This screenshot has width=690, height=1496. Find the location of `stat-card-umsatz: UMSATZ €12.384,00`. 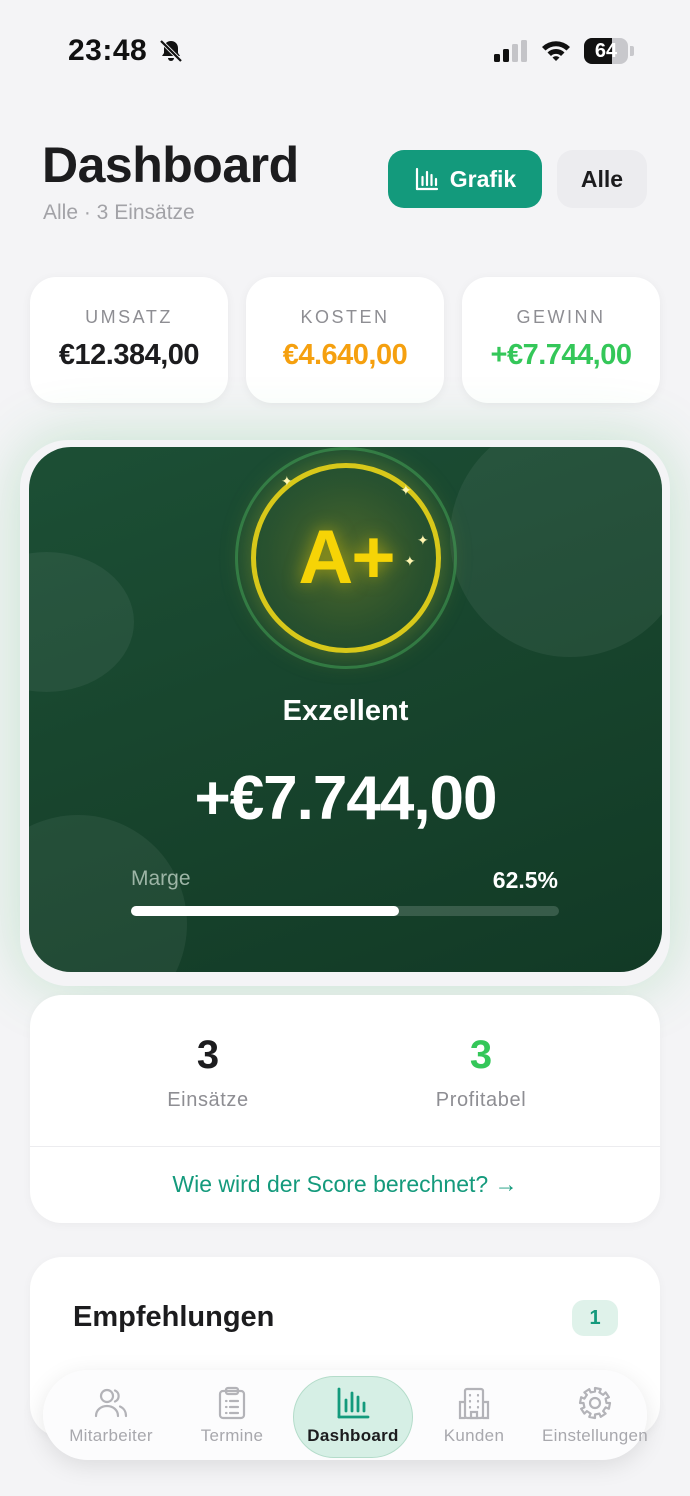

stat-card-umsatz: UMSATZ €12.384,00 is located at coordinates (129, 340).